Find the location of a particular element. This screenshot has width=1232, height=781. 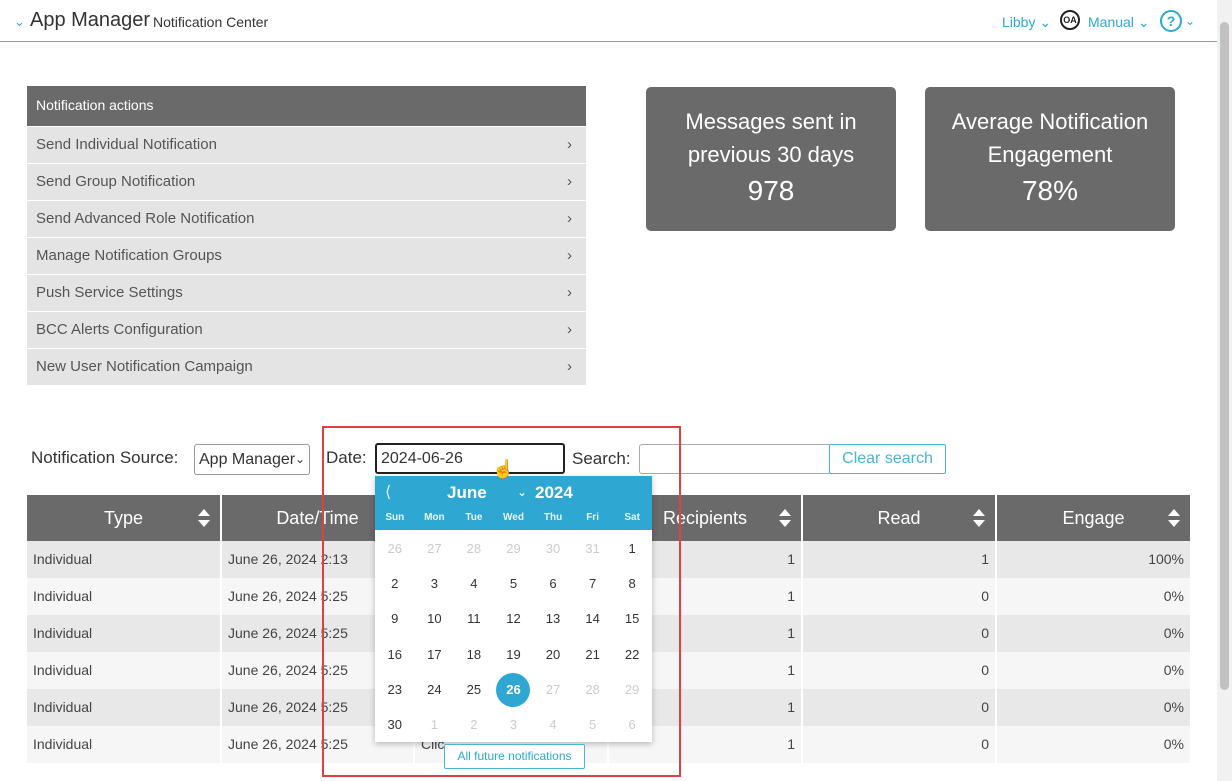

calendar-day: 19 is located at coordinates (514, 654).